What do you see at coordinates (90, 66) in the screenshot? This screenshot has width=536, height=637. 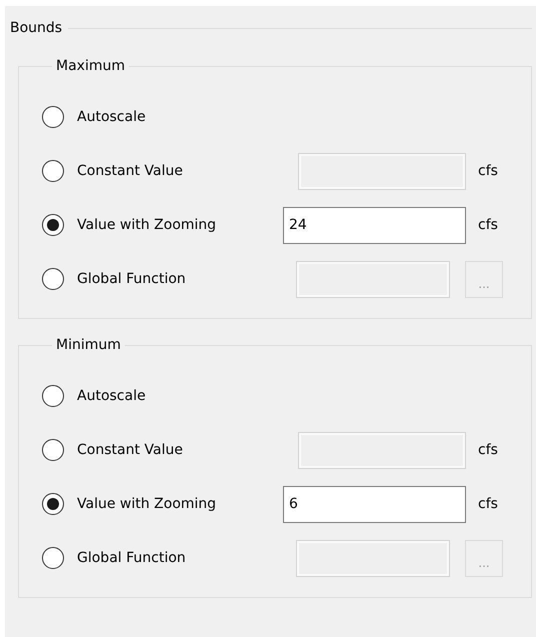 I see `group-title: Maximum` at bounding box center [90, 66].